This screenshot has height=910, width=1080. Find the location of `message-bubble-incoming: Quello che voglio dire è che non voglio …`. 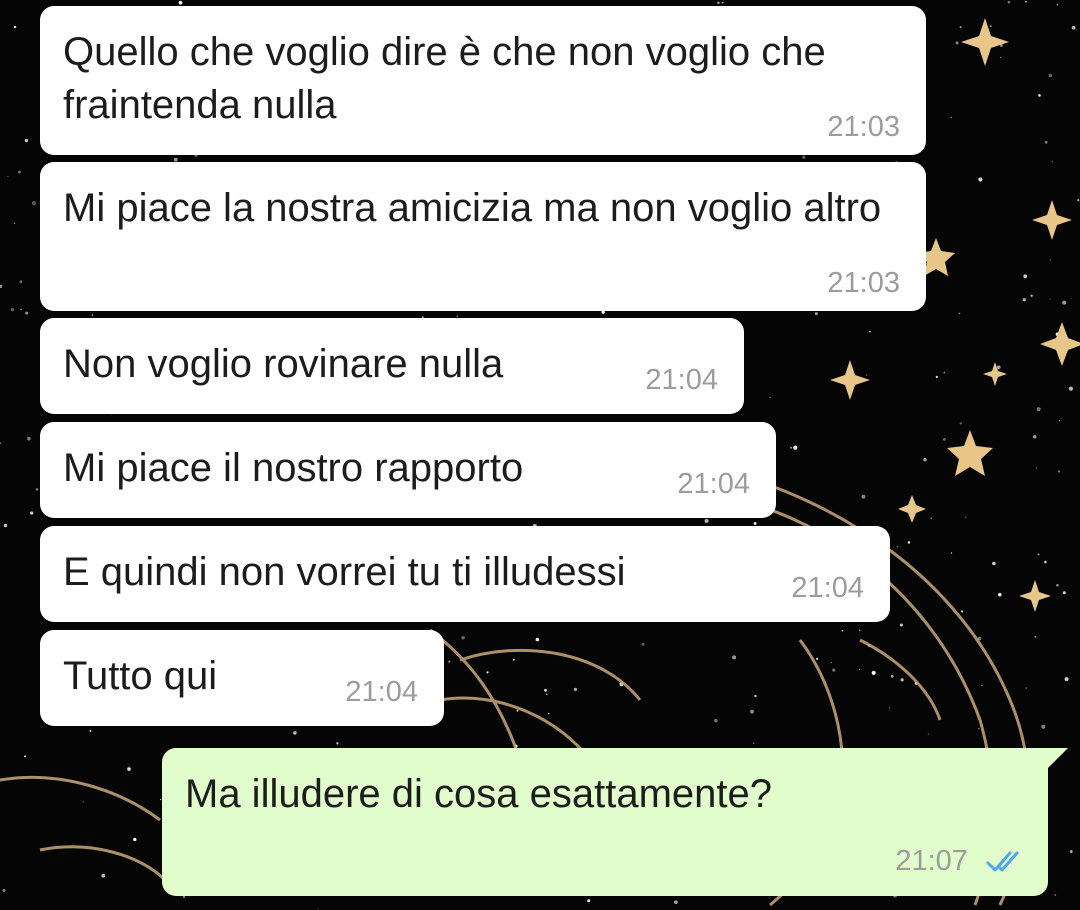

message-bubble-incoming: Quello che voglio dire è che non voglio … is located at coordinates (483, 80).